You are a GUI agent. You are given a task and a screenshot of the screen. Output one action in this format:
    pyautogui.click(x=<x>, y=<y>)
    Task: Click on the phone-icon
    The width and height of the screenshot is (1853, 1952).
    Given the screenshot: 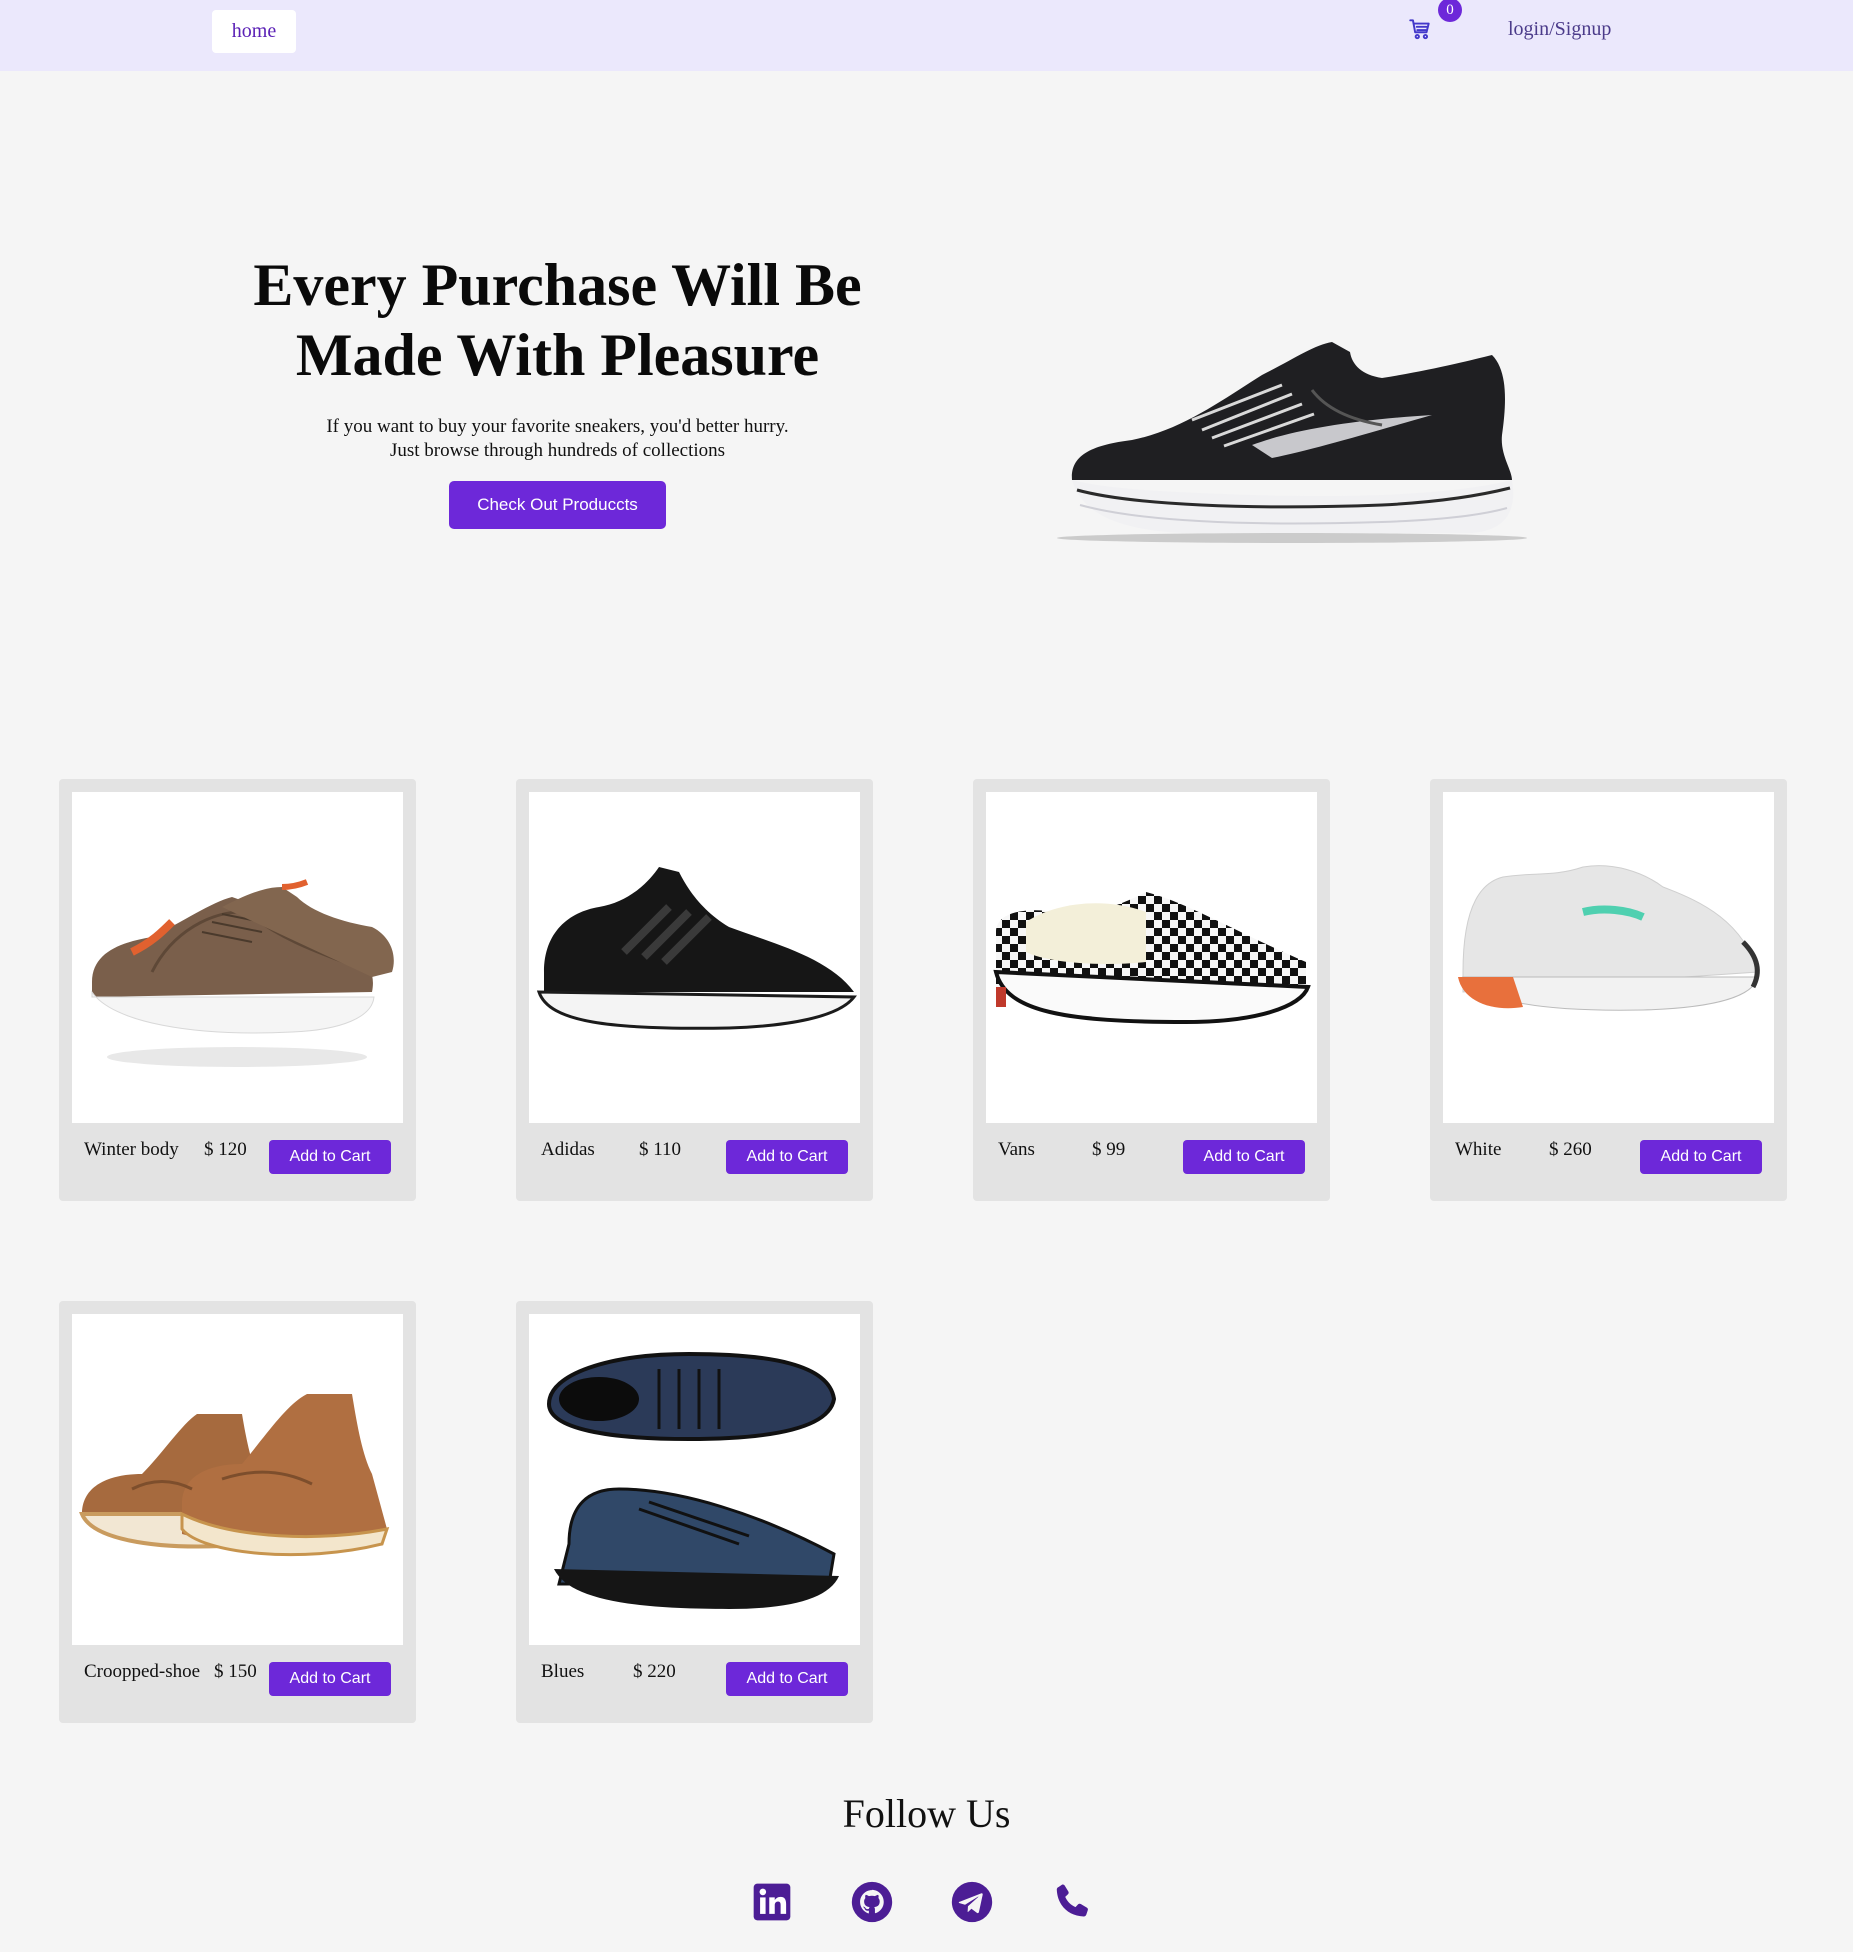 What is the action you would take?
    pyautogui.click(x=1072, y=1902)
    